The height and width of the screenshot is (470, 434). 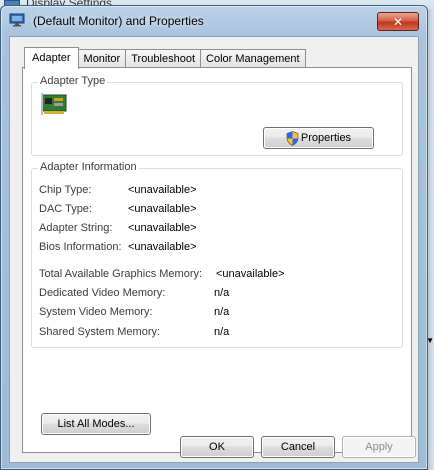 I want to click on graphics-card-icon, so click(x=54, y=104).